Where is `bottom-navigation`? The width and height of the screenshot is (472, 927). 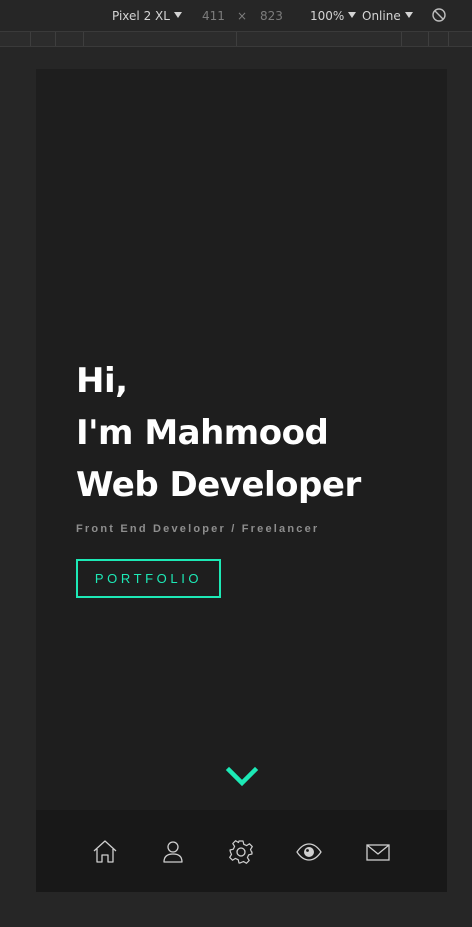
bottom-navigation is located at coordinates (241, 851).